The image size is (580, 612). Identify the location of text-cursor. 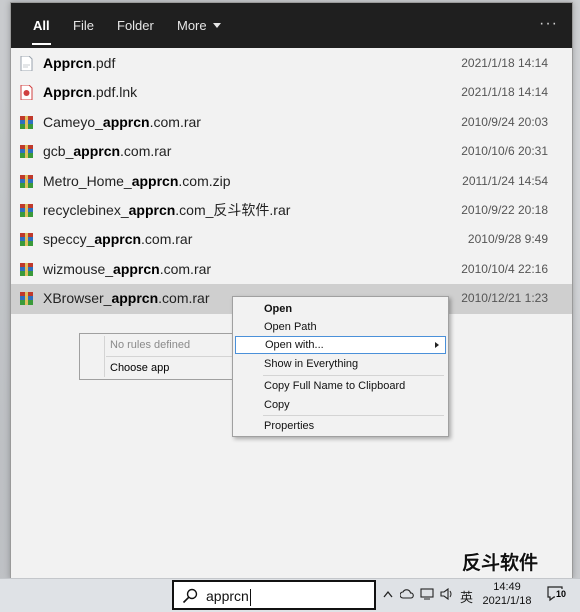
(250, 597).